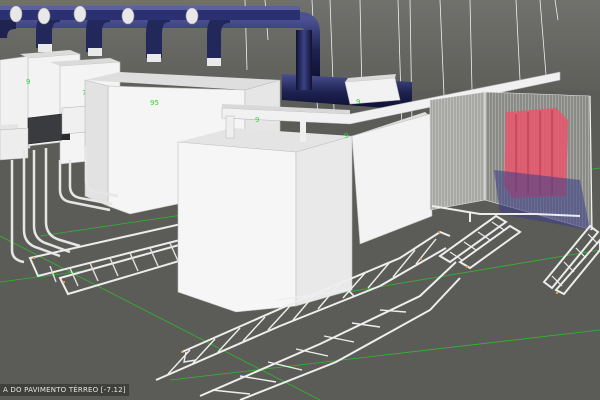 The image size is (600, 400). What do you see at coordinates (346, 136) in the screenshot?
I see `panel-5-label: 9` at bounding box center [346, 136].